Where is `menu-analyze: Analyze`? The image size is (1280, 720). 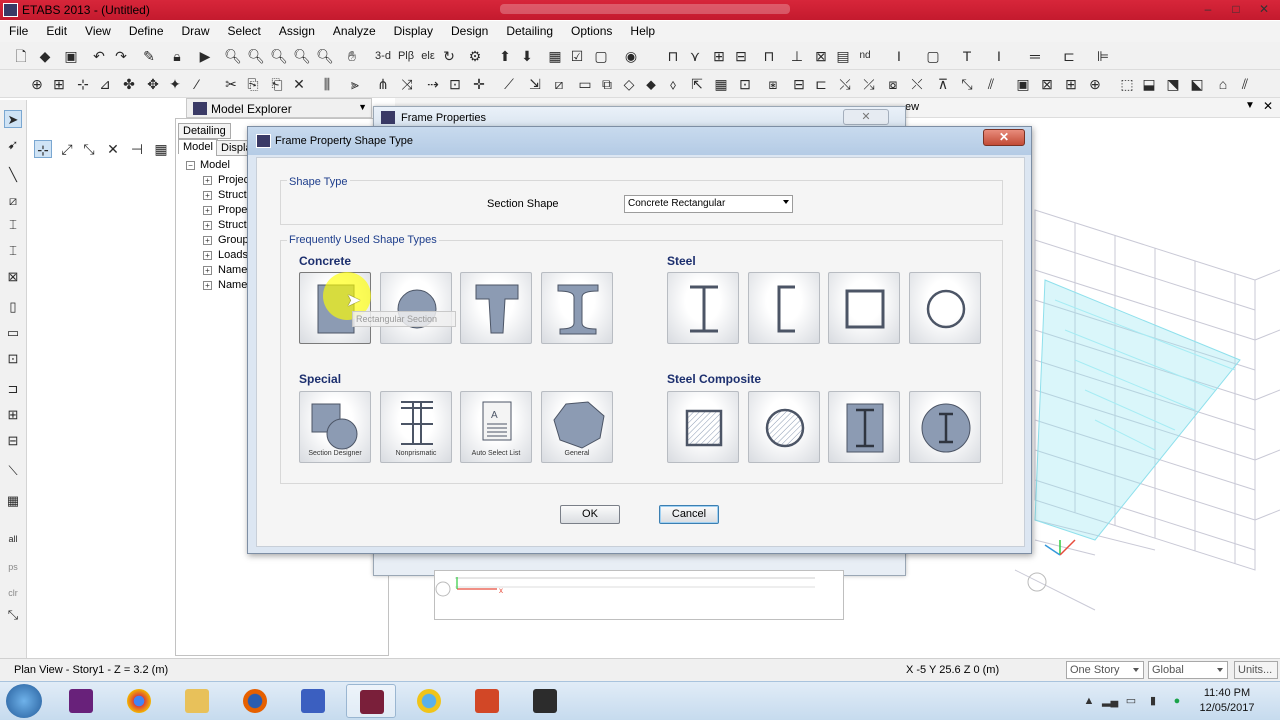 menu-analyze: Analyze is located at coordinates (354, 31).